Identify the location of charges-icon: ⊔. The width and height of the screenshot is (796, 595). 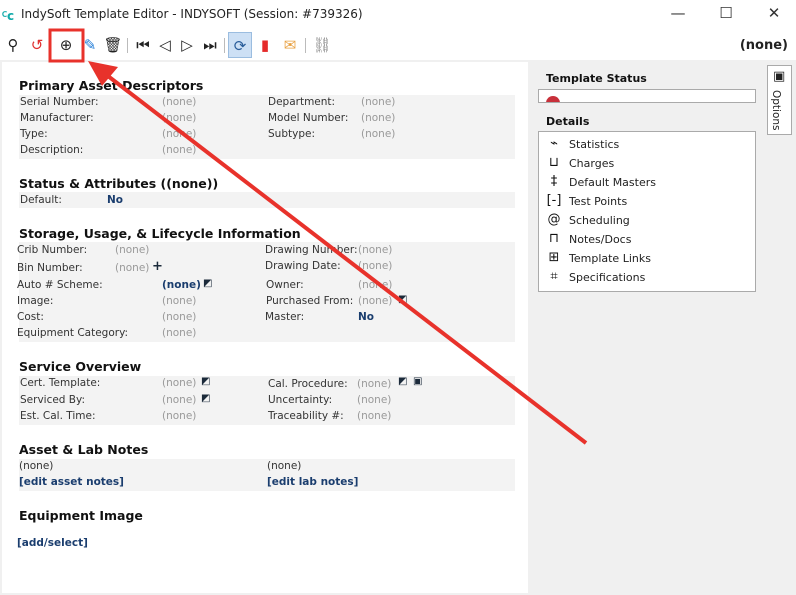
(554, 162).